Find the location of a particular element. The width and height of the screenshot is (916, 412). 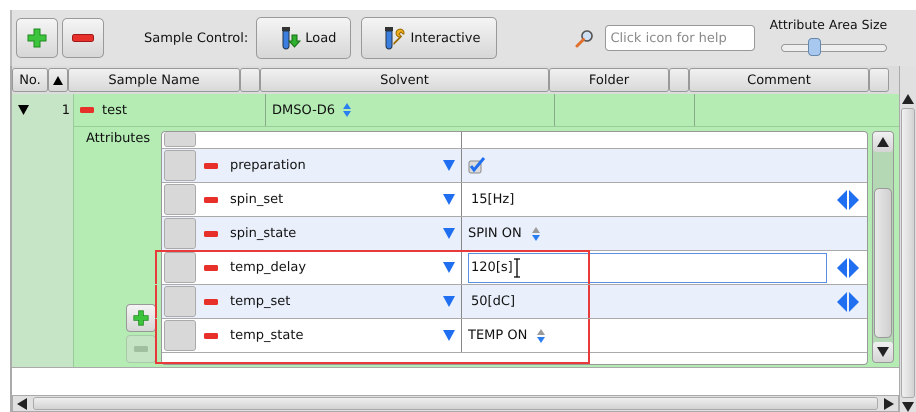

column-header: Comment is located at coordinates (779, 80).